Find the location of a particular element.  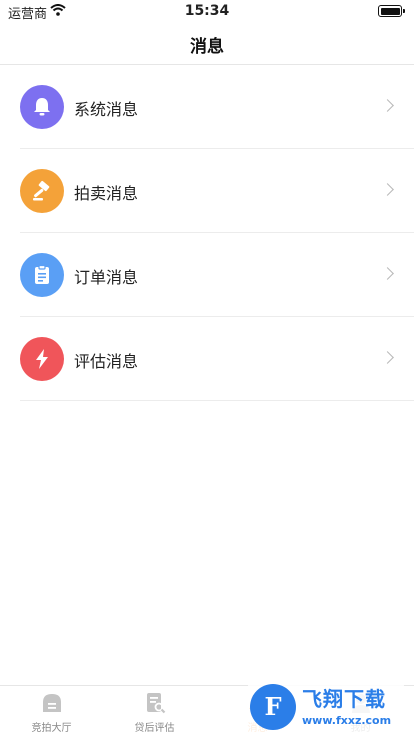

hall-icon is located at coordinates (52, 703).